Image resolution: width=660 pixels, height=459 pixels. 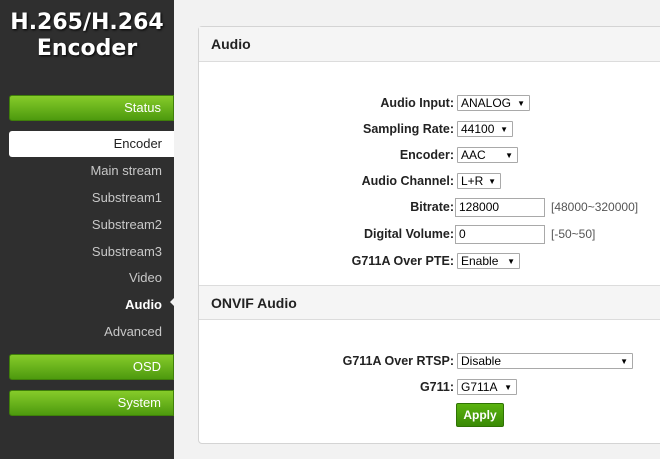 What do you see at coordinates (472, 181) in the screenshot?
I see `audio-channel-value: L+R` at bounding box center [472, 181].